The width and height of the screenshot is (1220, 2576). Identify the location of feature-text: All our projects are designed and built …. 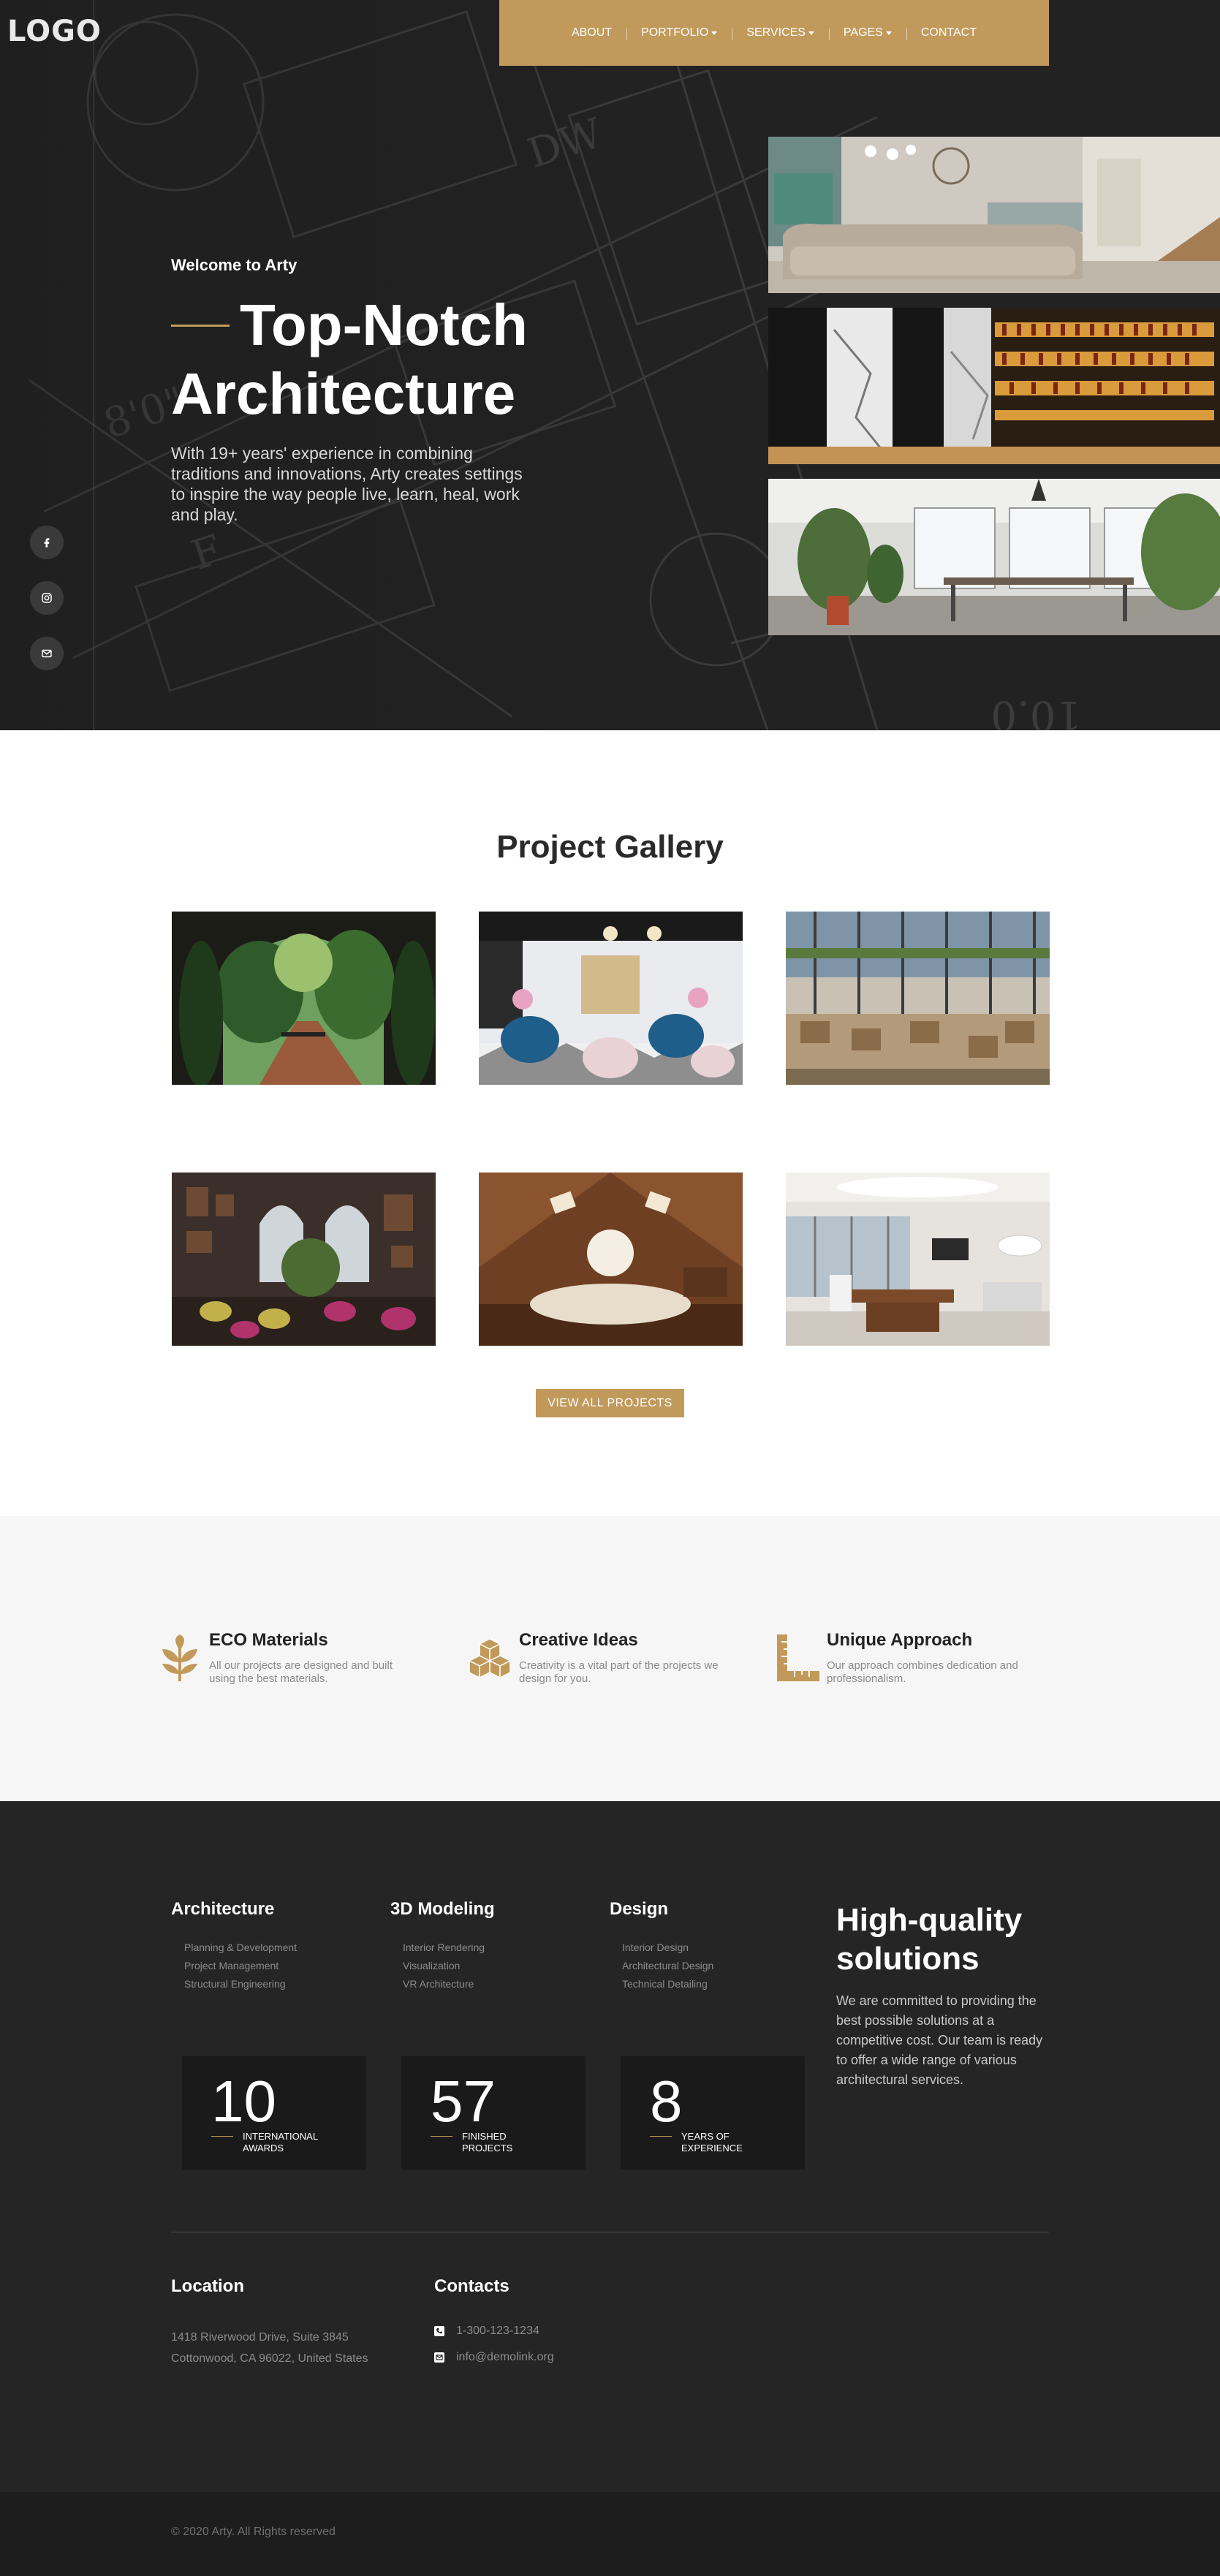
(301, 1672).